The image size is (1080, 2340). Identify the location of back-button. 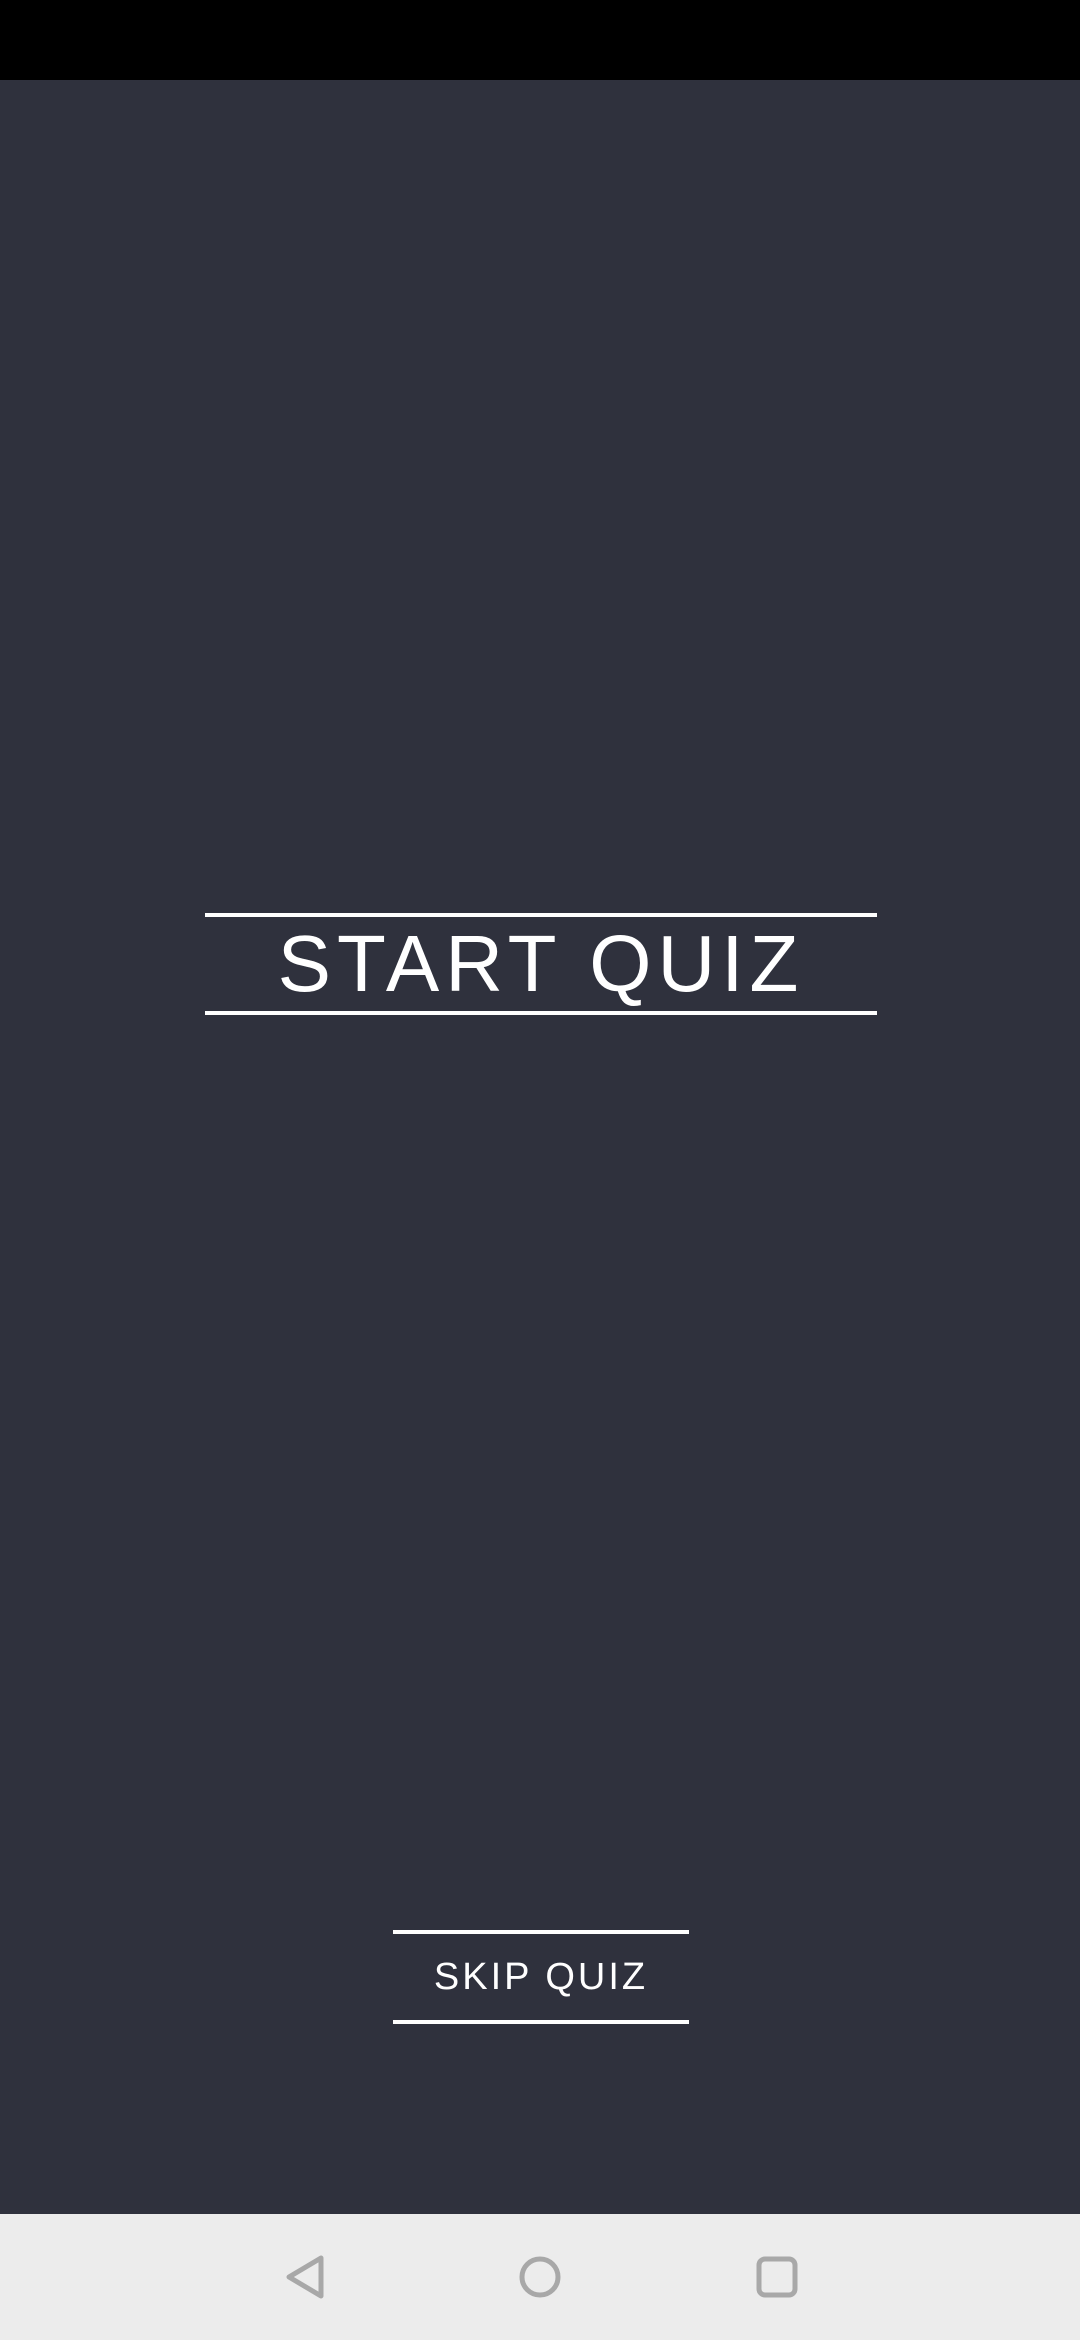
(305, 2277).